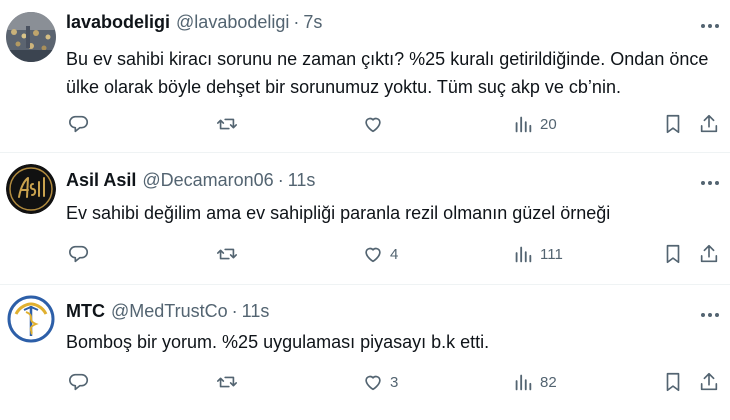  I want to click on like-button: 3, so click(380, 382).